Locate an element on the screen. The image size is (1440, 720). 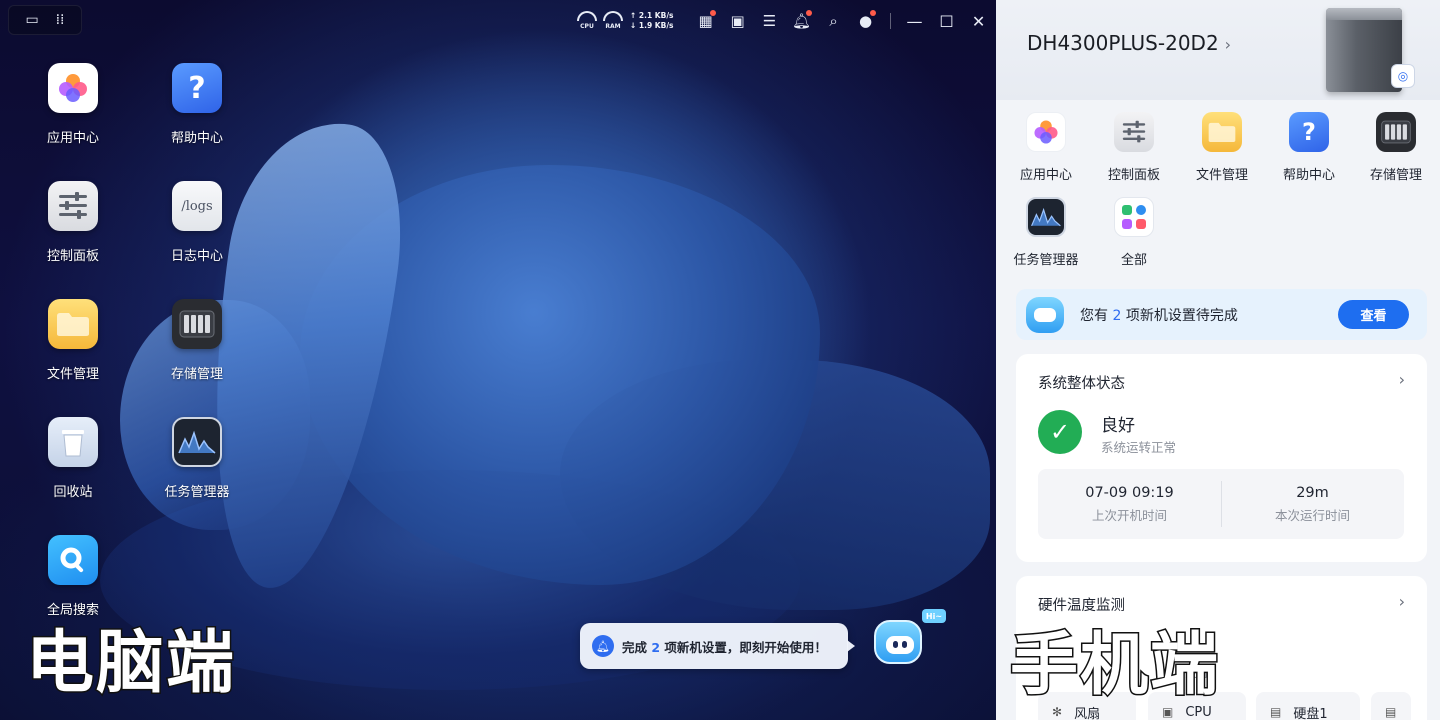
setup-notification: 🔔︎ 完成 2 项新机设置，即刻开始使用！ is located at coordinates (717, 646).